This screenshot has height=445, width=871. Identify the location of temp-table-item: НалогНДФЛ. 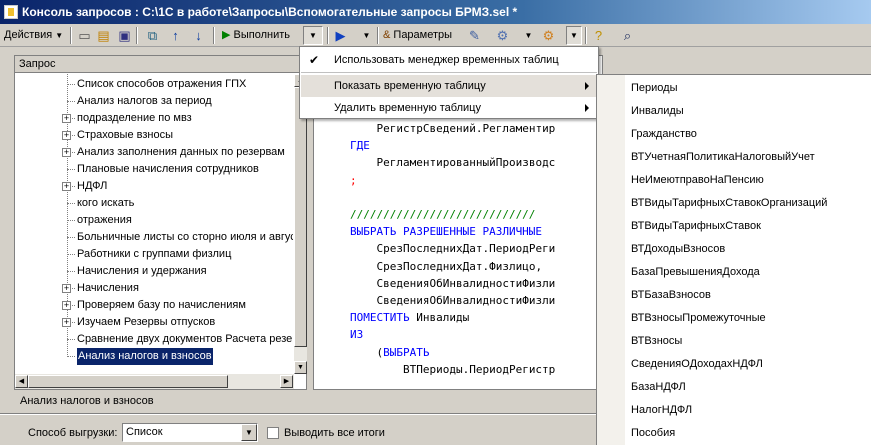
(661, 410).